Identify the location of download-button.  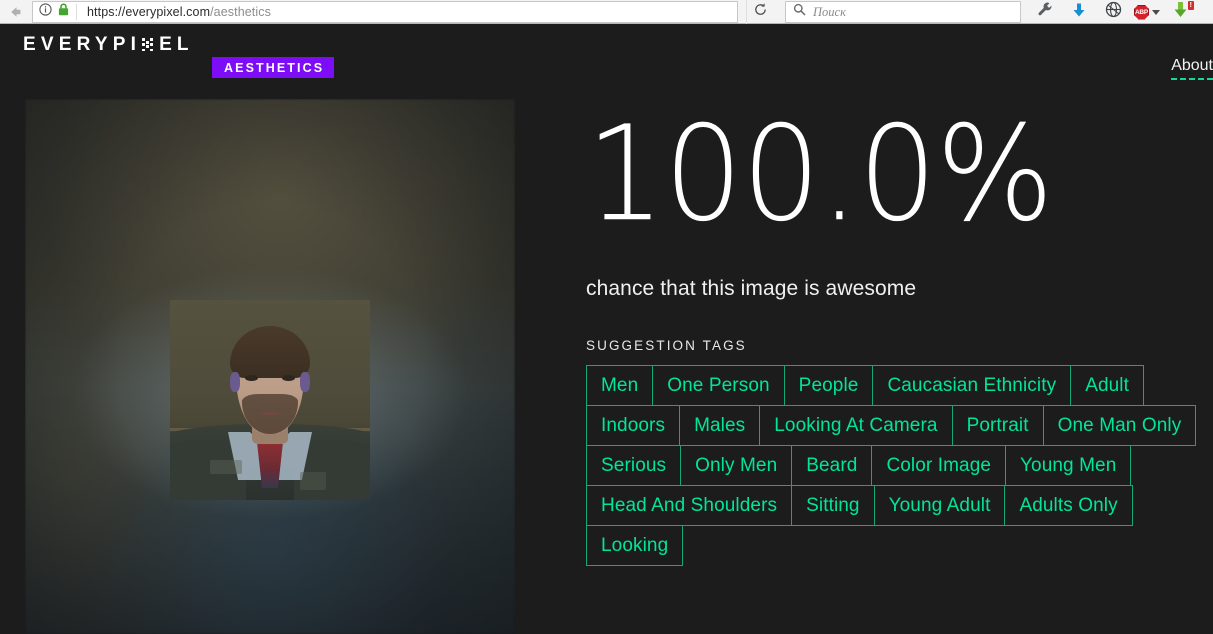
(1079, 12).